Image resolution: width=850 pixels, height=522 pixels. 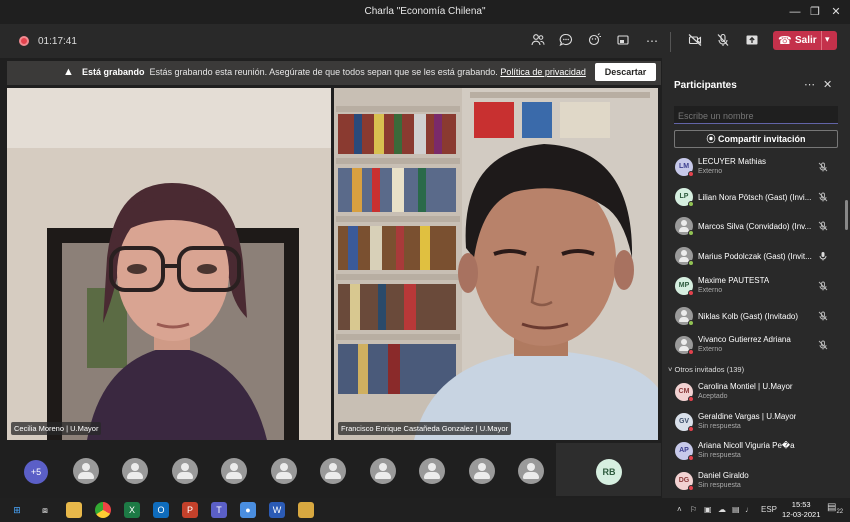 I want to click on recording-icon, so click(x=24, y=41).